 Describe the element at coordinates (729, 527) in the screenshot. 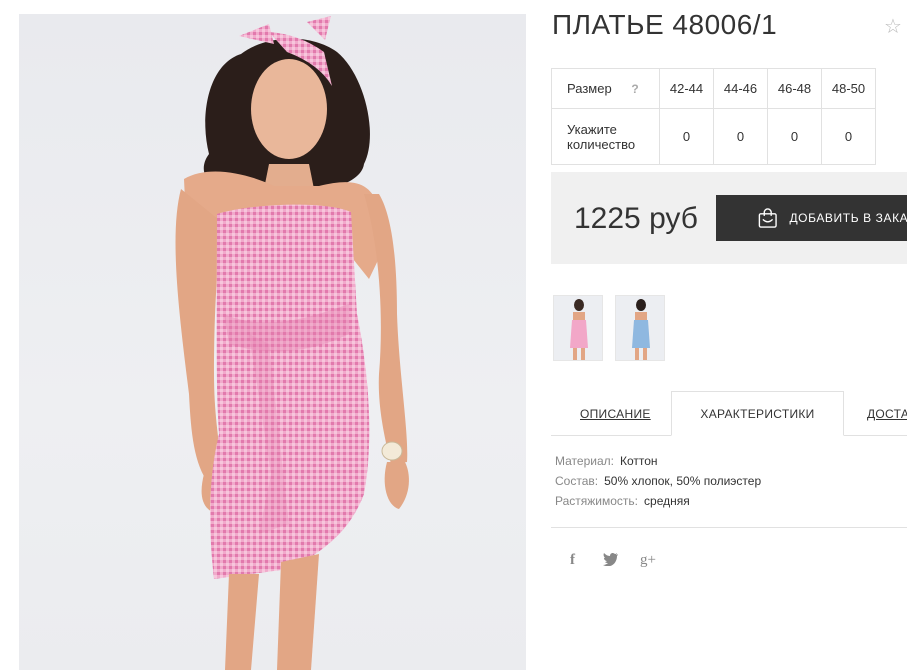

I see `section-divider` at that location.